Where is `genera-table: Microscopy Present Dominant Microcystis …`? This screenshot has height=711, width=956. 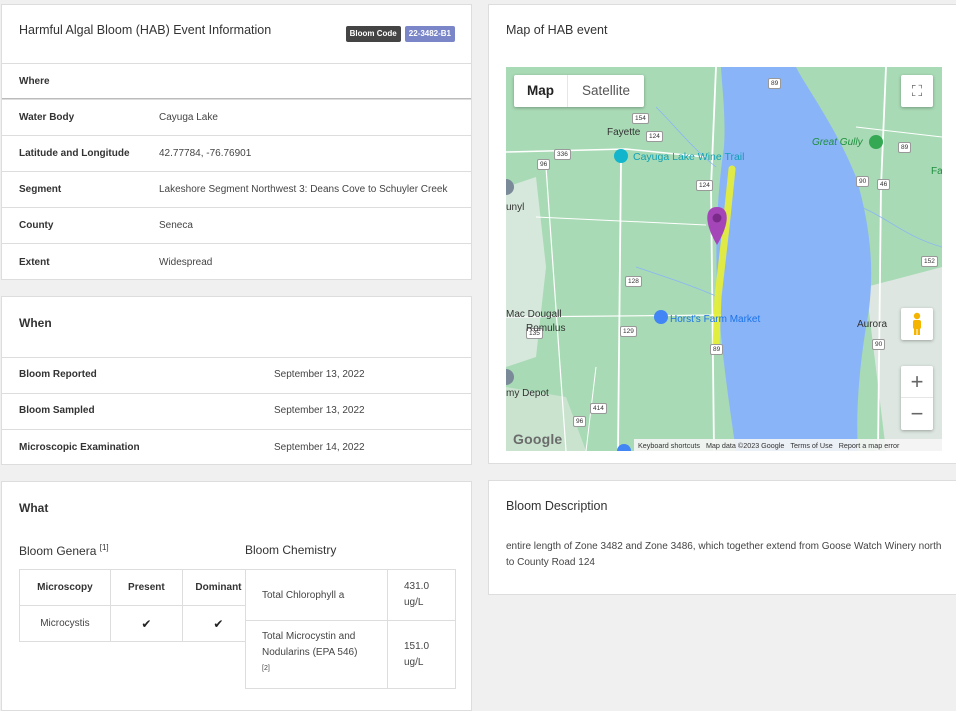
genera-table: Microscopy Present Dominant Microcystis … is located at coordinates (137, 605).